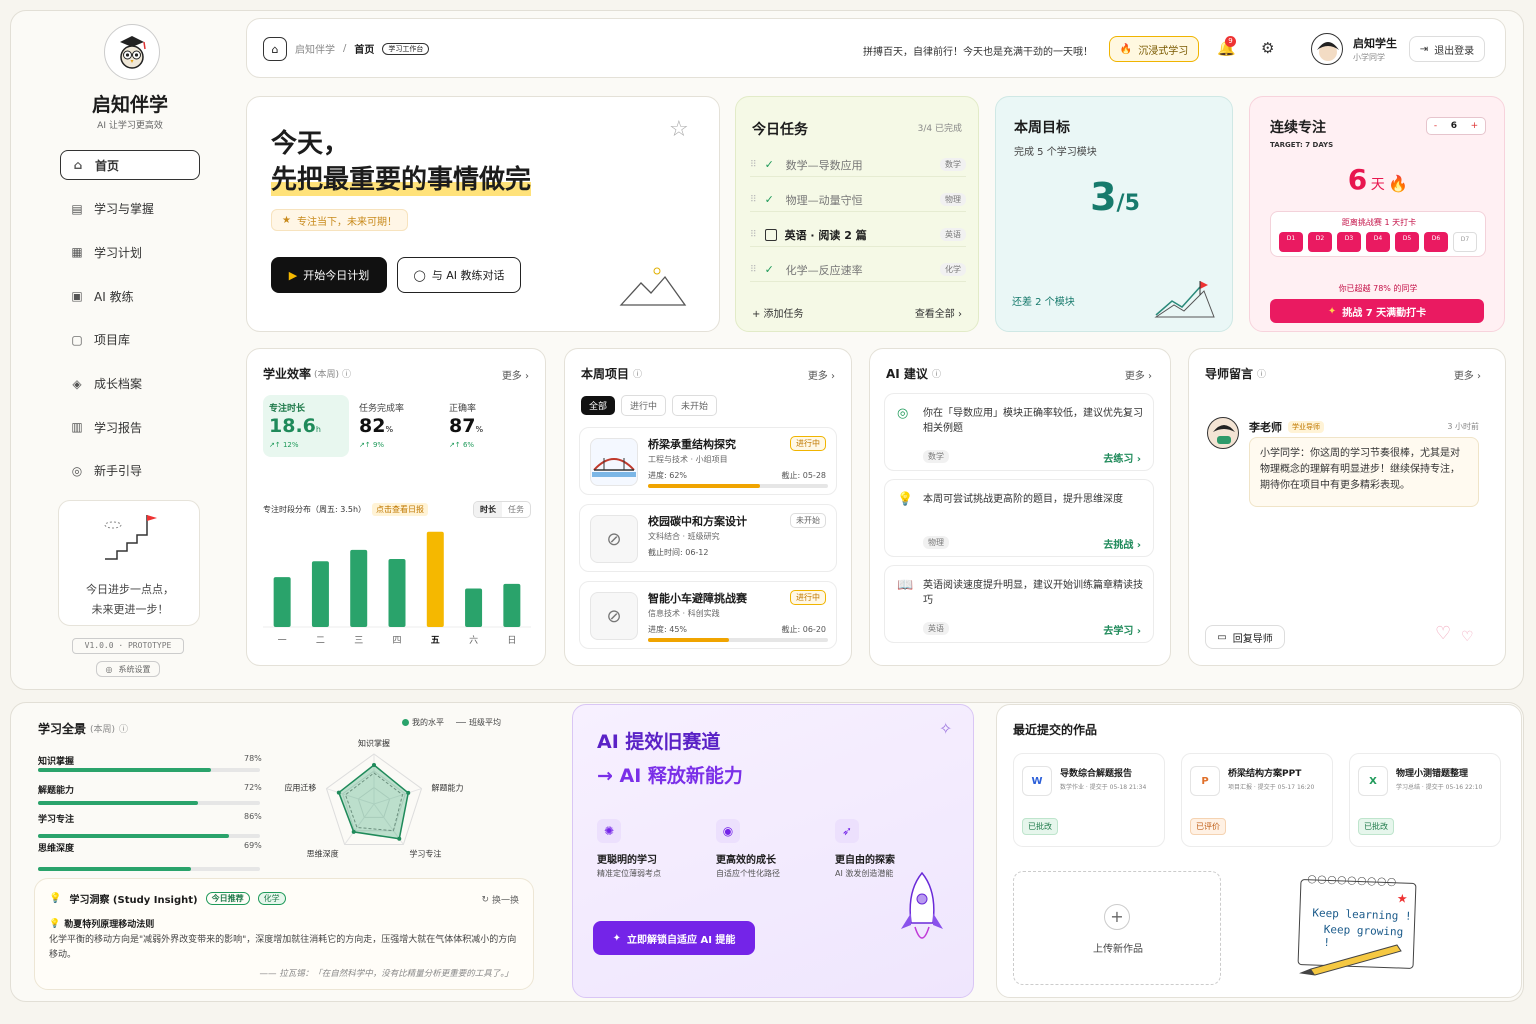  I want to click on project-item: ⊘ 校园碳中和方案设计 文科结合 · 班级研究 未开始 截止时间: 06-12, so click(708, 538).